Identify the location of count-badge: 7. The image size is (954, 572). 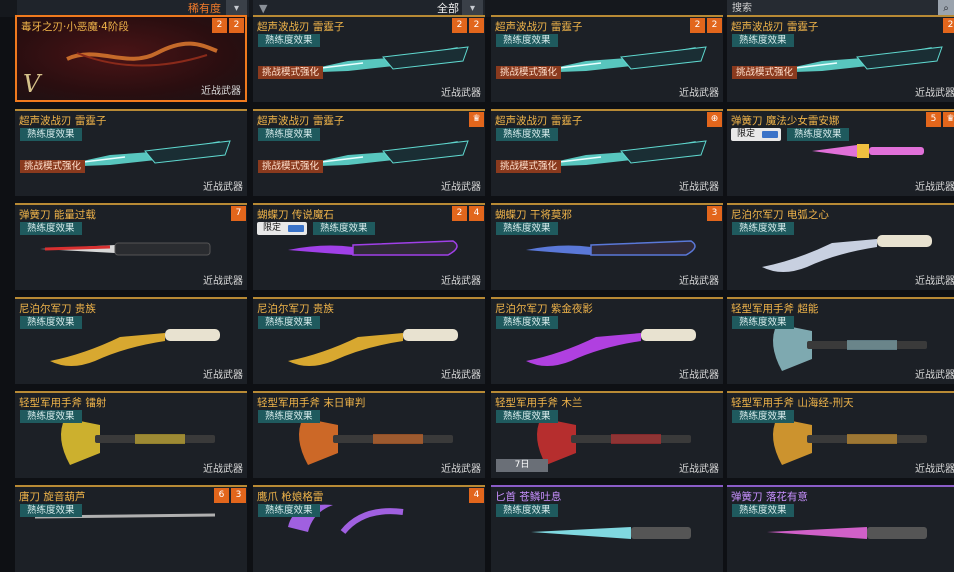
(238, 213).